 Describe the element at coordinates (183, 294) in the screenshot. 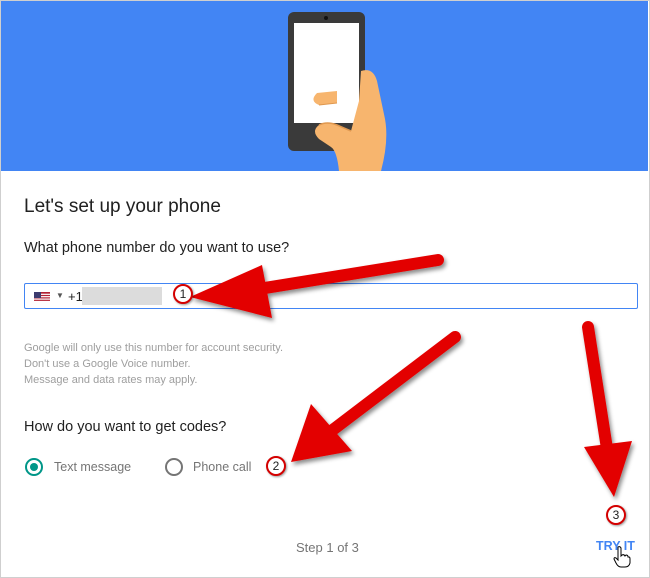

I see `annotation-badge-1: 1` at that location.